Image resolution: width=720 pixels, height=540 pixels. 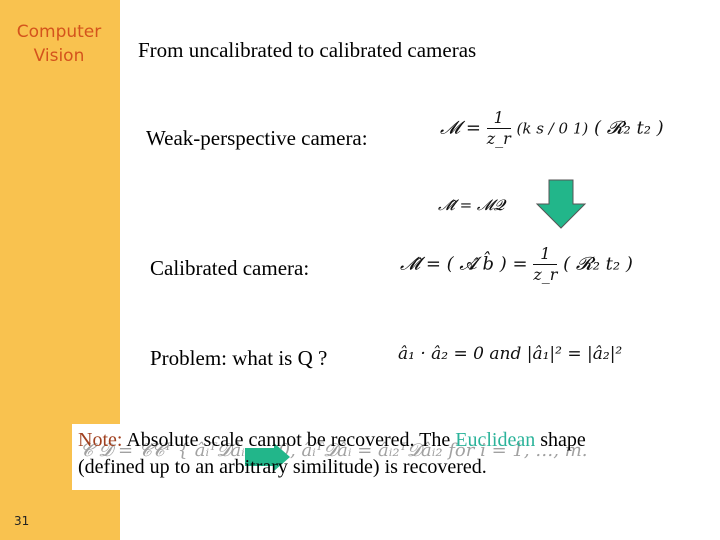 I want to click on slide-number: 31, so click(x=22, y=521).